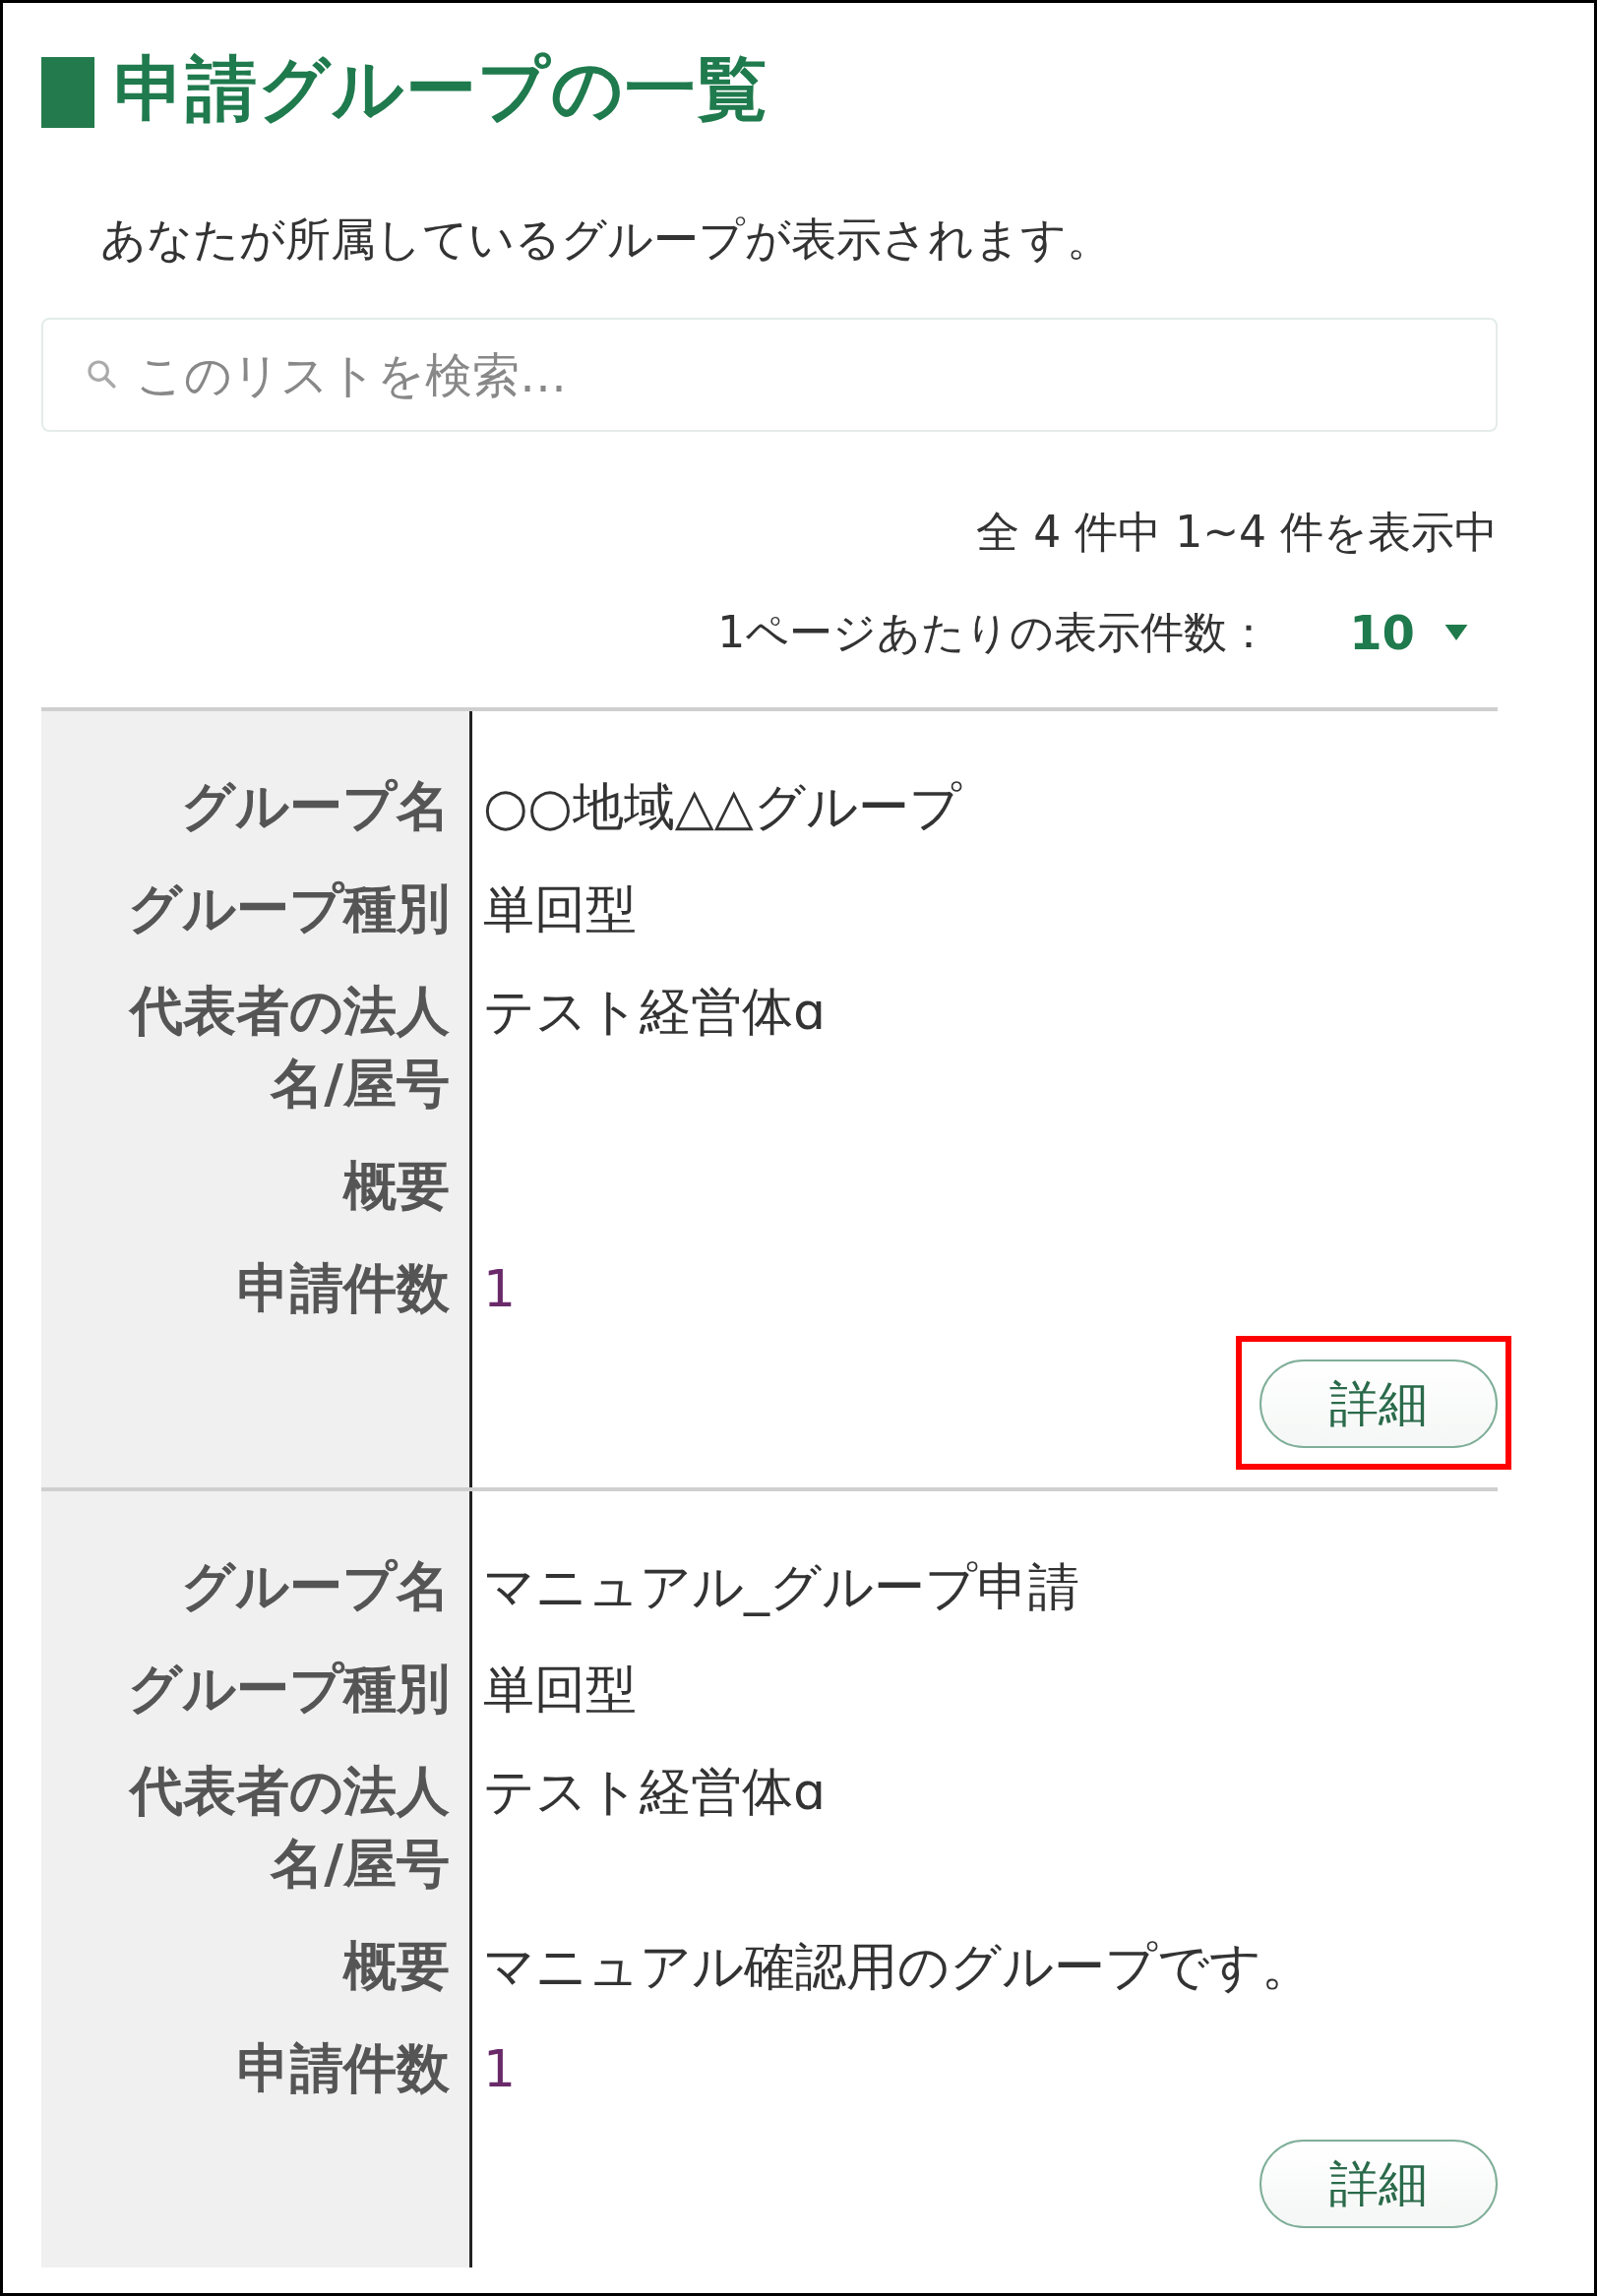 Image resolution: width=1597 pixels, height=2296 pixels. I want to click on per-page-dropdown: 10, so click(1423, 632).